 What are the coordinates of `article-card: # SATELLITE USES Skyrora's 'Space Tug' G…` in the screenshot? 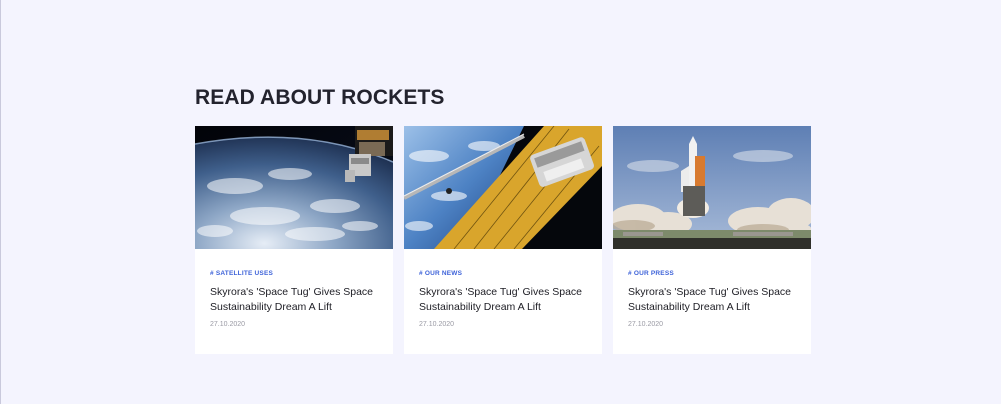 It's located at (294, 240).